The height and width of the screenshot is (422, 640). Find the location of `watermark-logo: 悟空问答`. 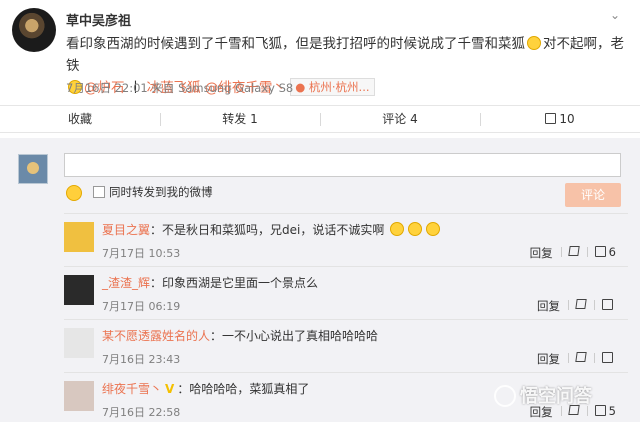

watermark-logo: 悟空问答 is located at coordinates (543, 395).